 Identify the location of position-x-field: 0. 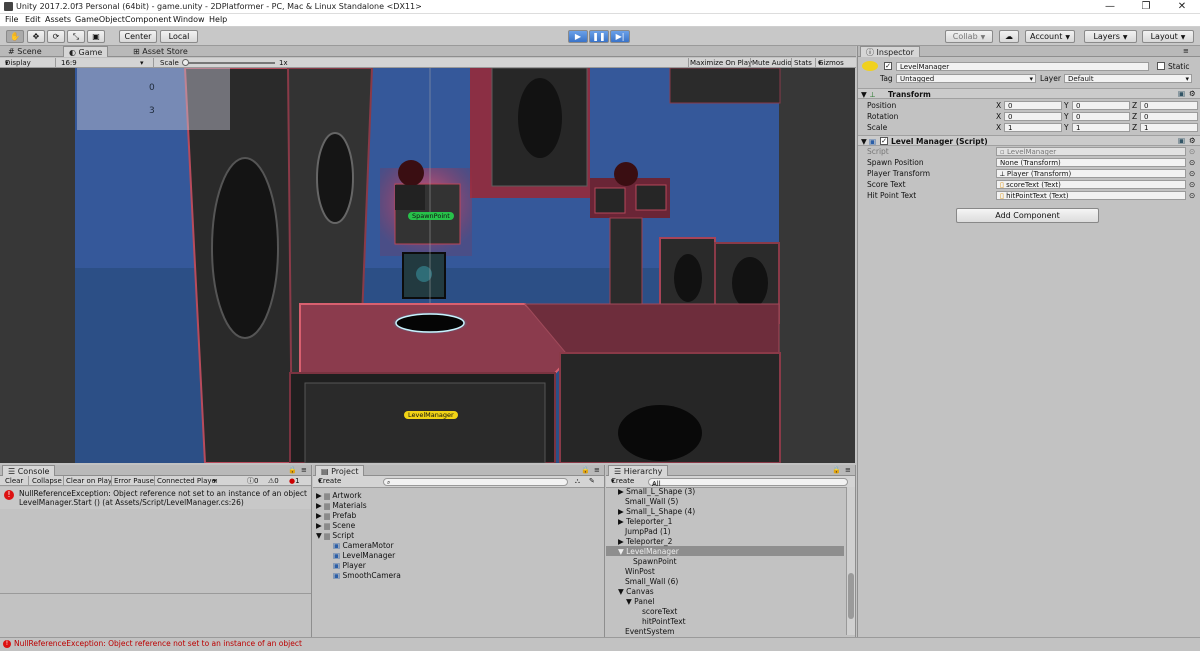
(1033, 105).